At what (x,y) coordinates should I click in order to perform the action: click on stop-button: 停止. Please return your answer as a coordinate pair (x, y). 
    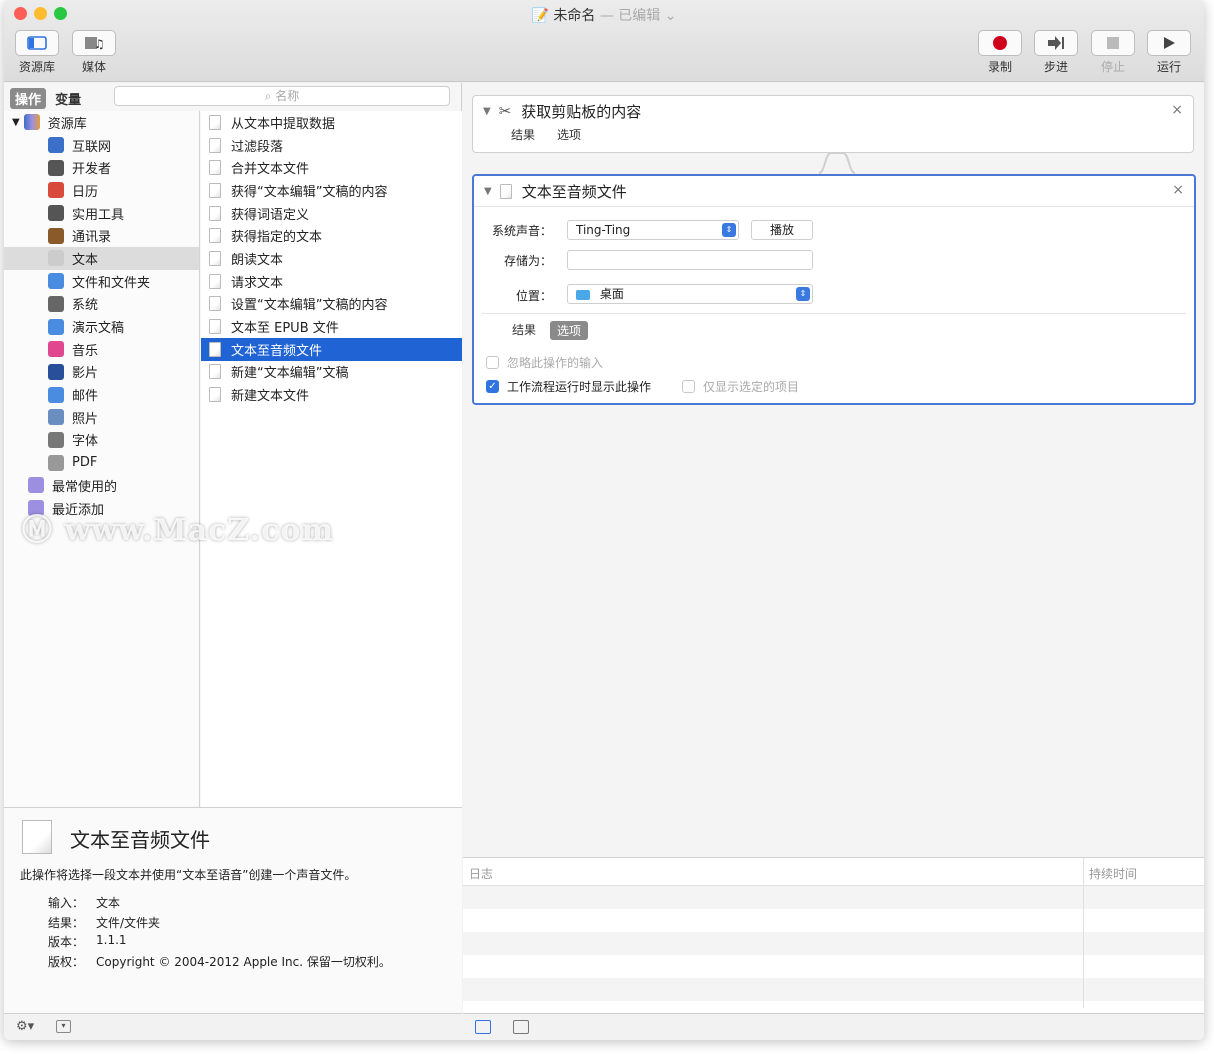
    Looking at the image, I should click on (1113, 52).